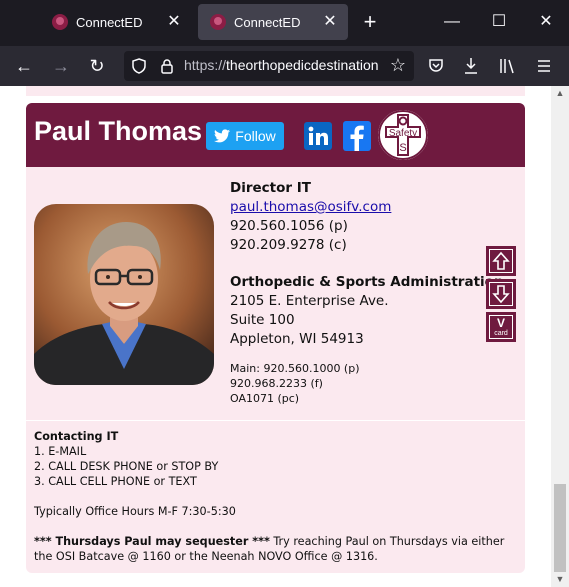 The image size is (569, 587). What do you see at coordinates (367, 207) in the screenshot?
I see `email-link: paul.thomas@osifv.com` at bounding box center [367, 207].